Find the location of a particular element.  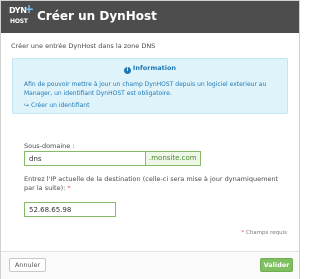

modal-header: DYN HOST + Créer un DynHost is located at coordinates (150, 17).